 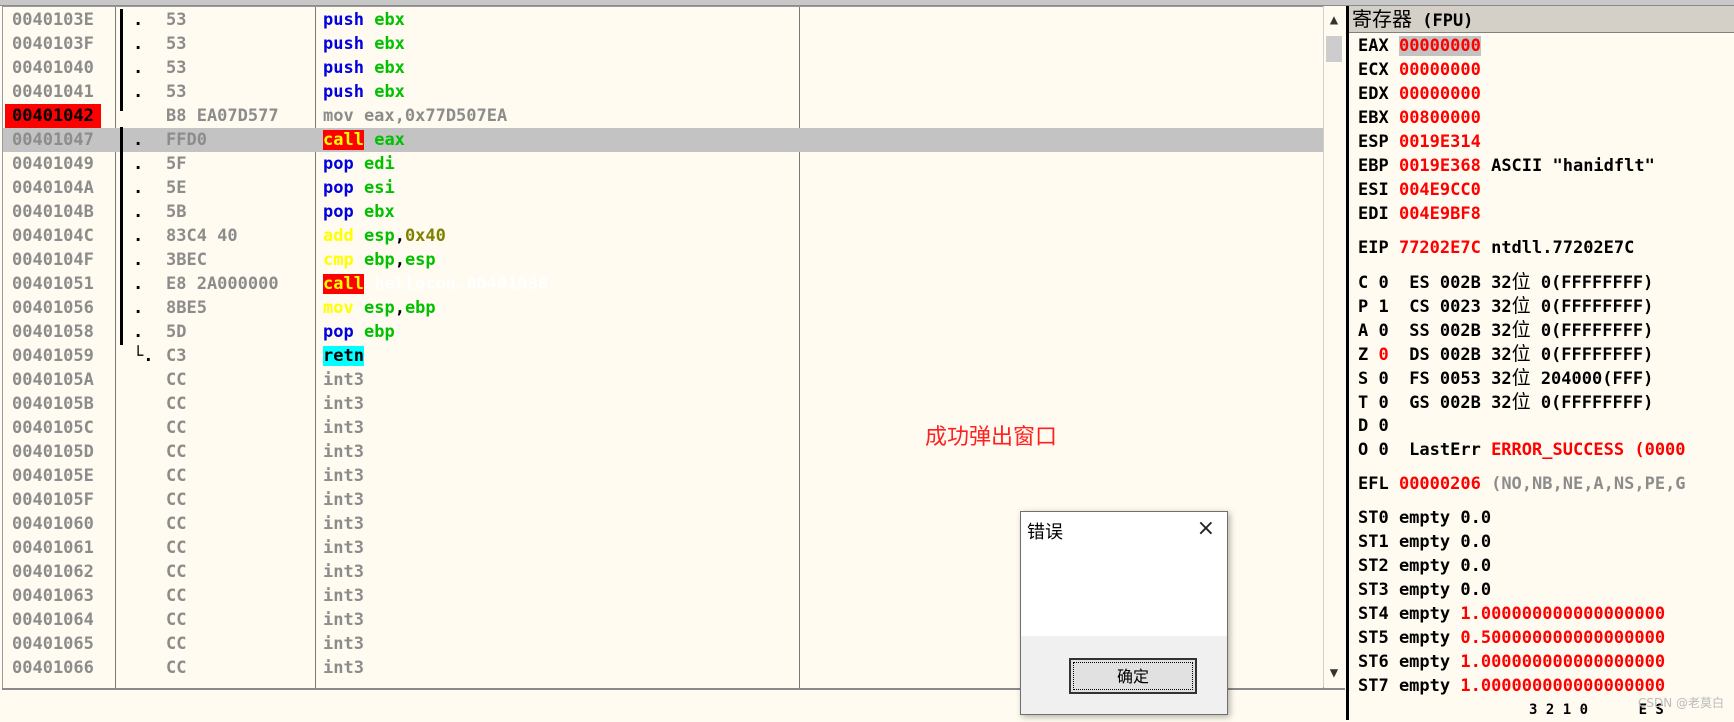 What do you see at coordinates (1206, 528) in the screenshot?
I see `close-icon: ×` at bounding box center [1206, 528].